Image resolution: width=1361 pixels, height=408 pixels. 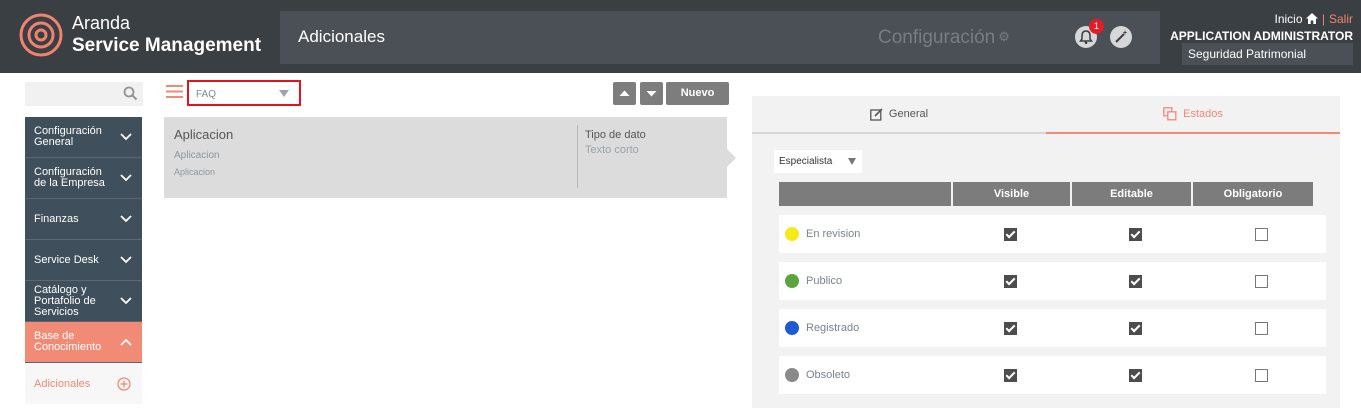 What do you see at coordinates (1262, 19) in the screenshot?
I see `top-links: Inicio | Salir` at bounding box center [1262, 19].